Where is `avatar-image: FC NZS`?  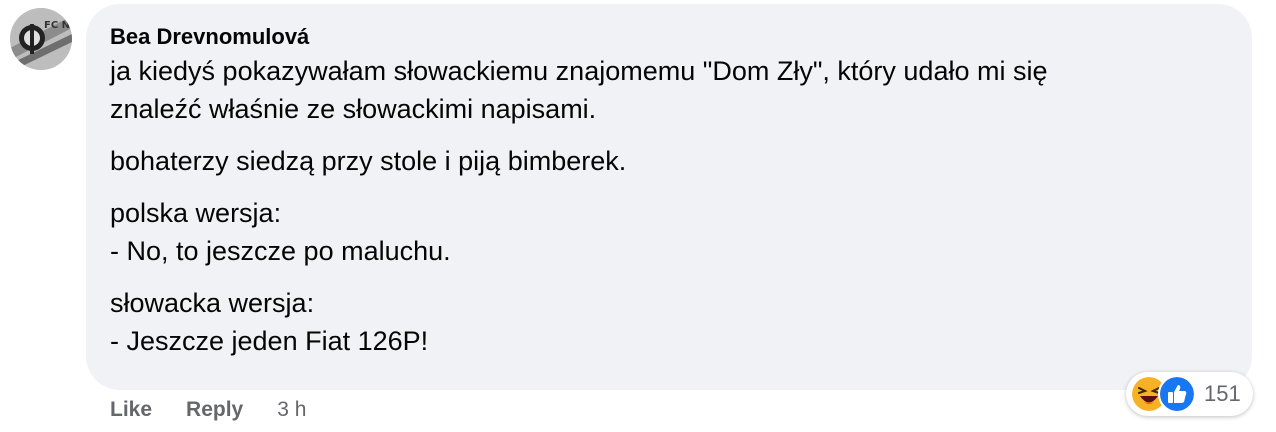 avatar-image: FC NZS is located at coordinates (41, 39).